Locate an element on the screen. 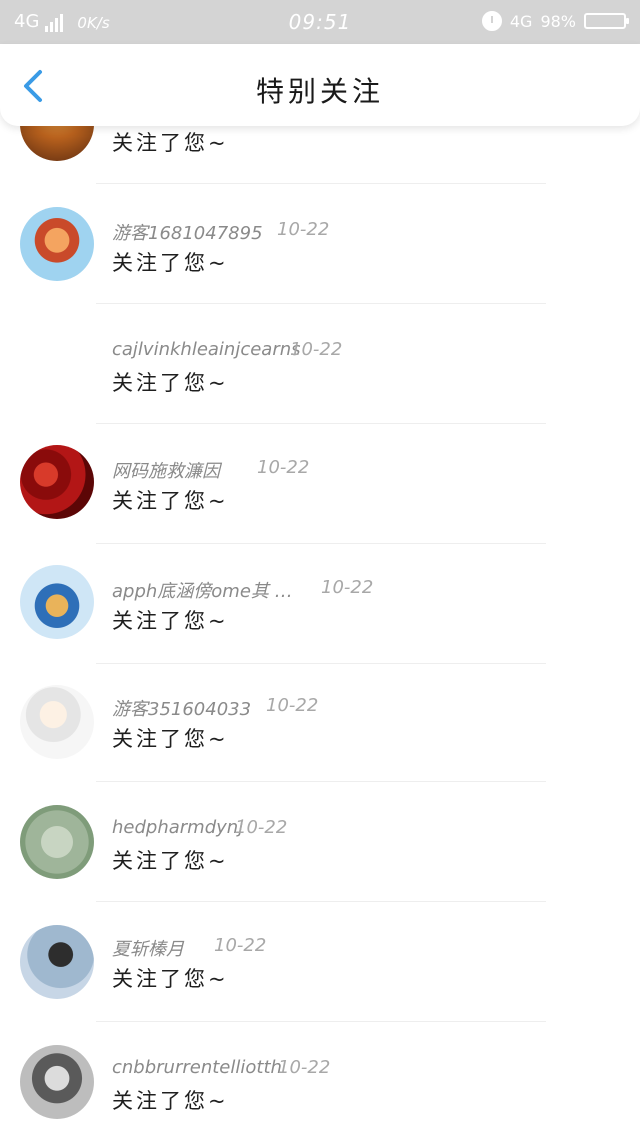  user-name: 游客1681047895 is located at coordinates (187, 232).